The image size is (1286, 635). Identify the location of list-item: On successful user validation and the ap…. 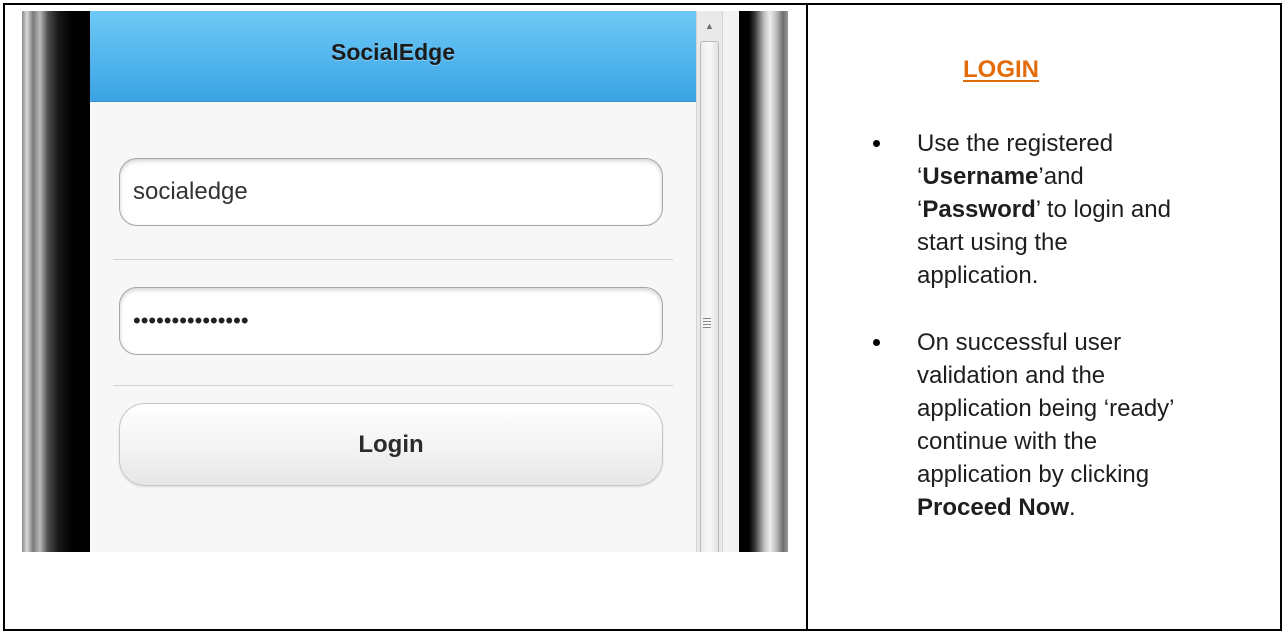
(1068, 425).